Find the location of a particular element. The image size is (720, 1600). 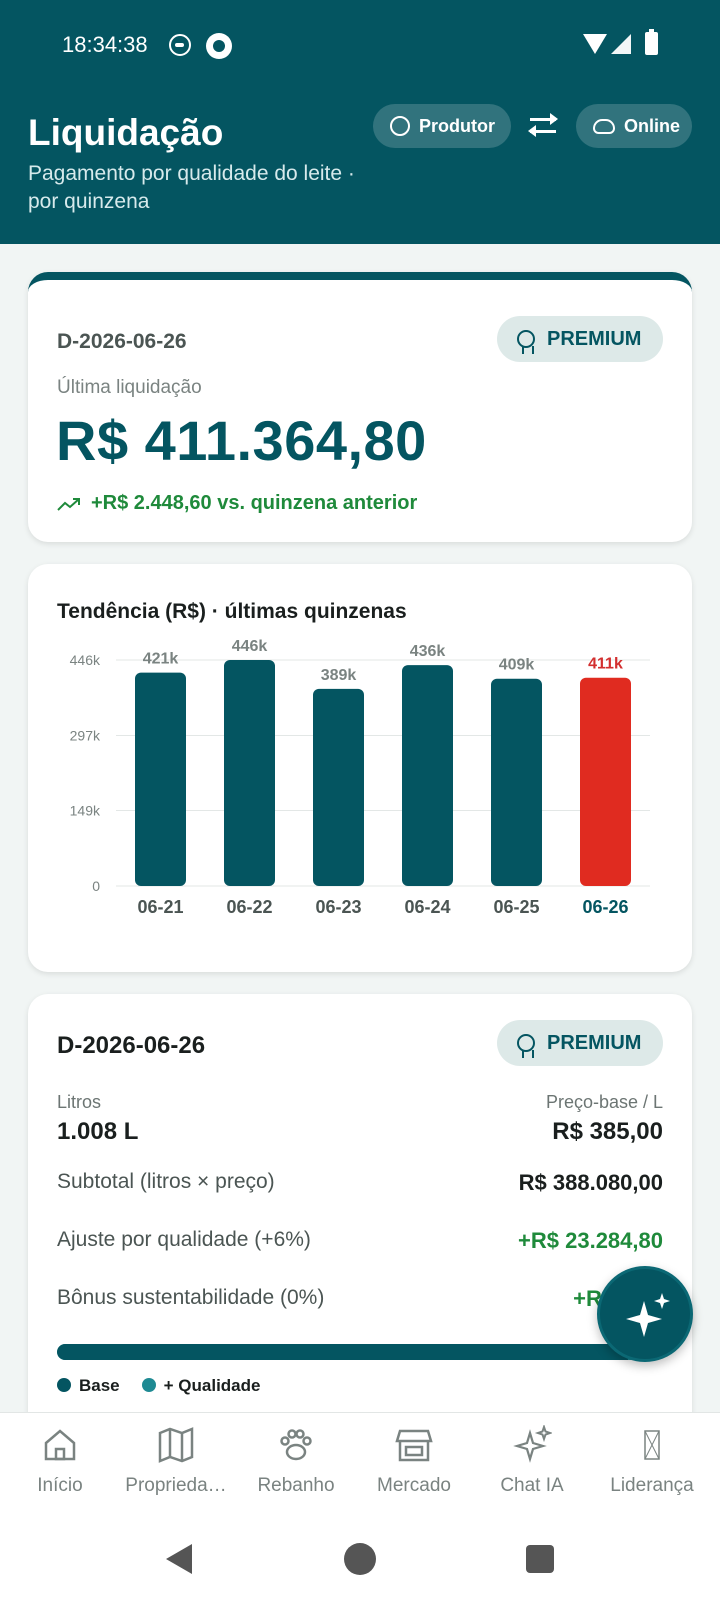

y-tick-label: 0 is located at coordinates (96, 886).